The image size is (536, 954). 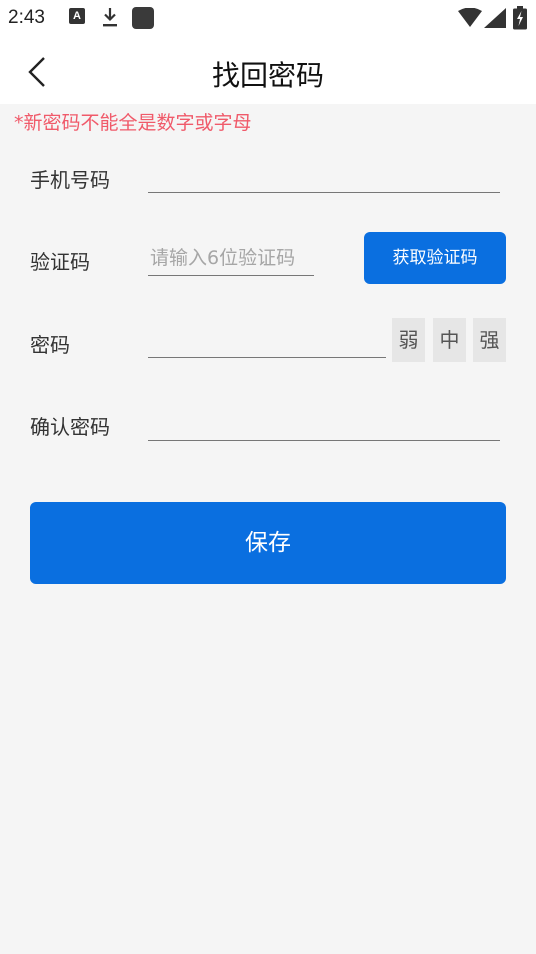 I want to click on strength-weak: 弱, so click(x=408, y=340).